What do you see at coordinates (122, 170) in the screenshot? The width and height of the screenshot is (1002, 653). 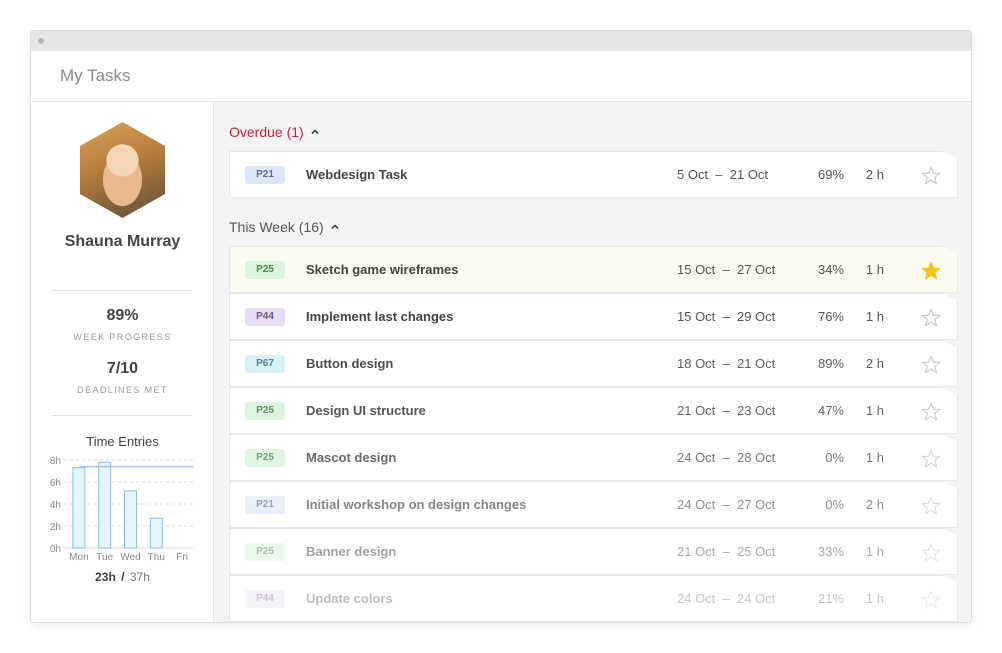 I see `avatar` at bounding box center [122, 170].